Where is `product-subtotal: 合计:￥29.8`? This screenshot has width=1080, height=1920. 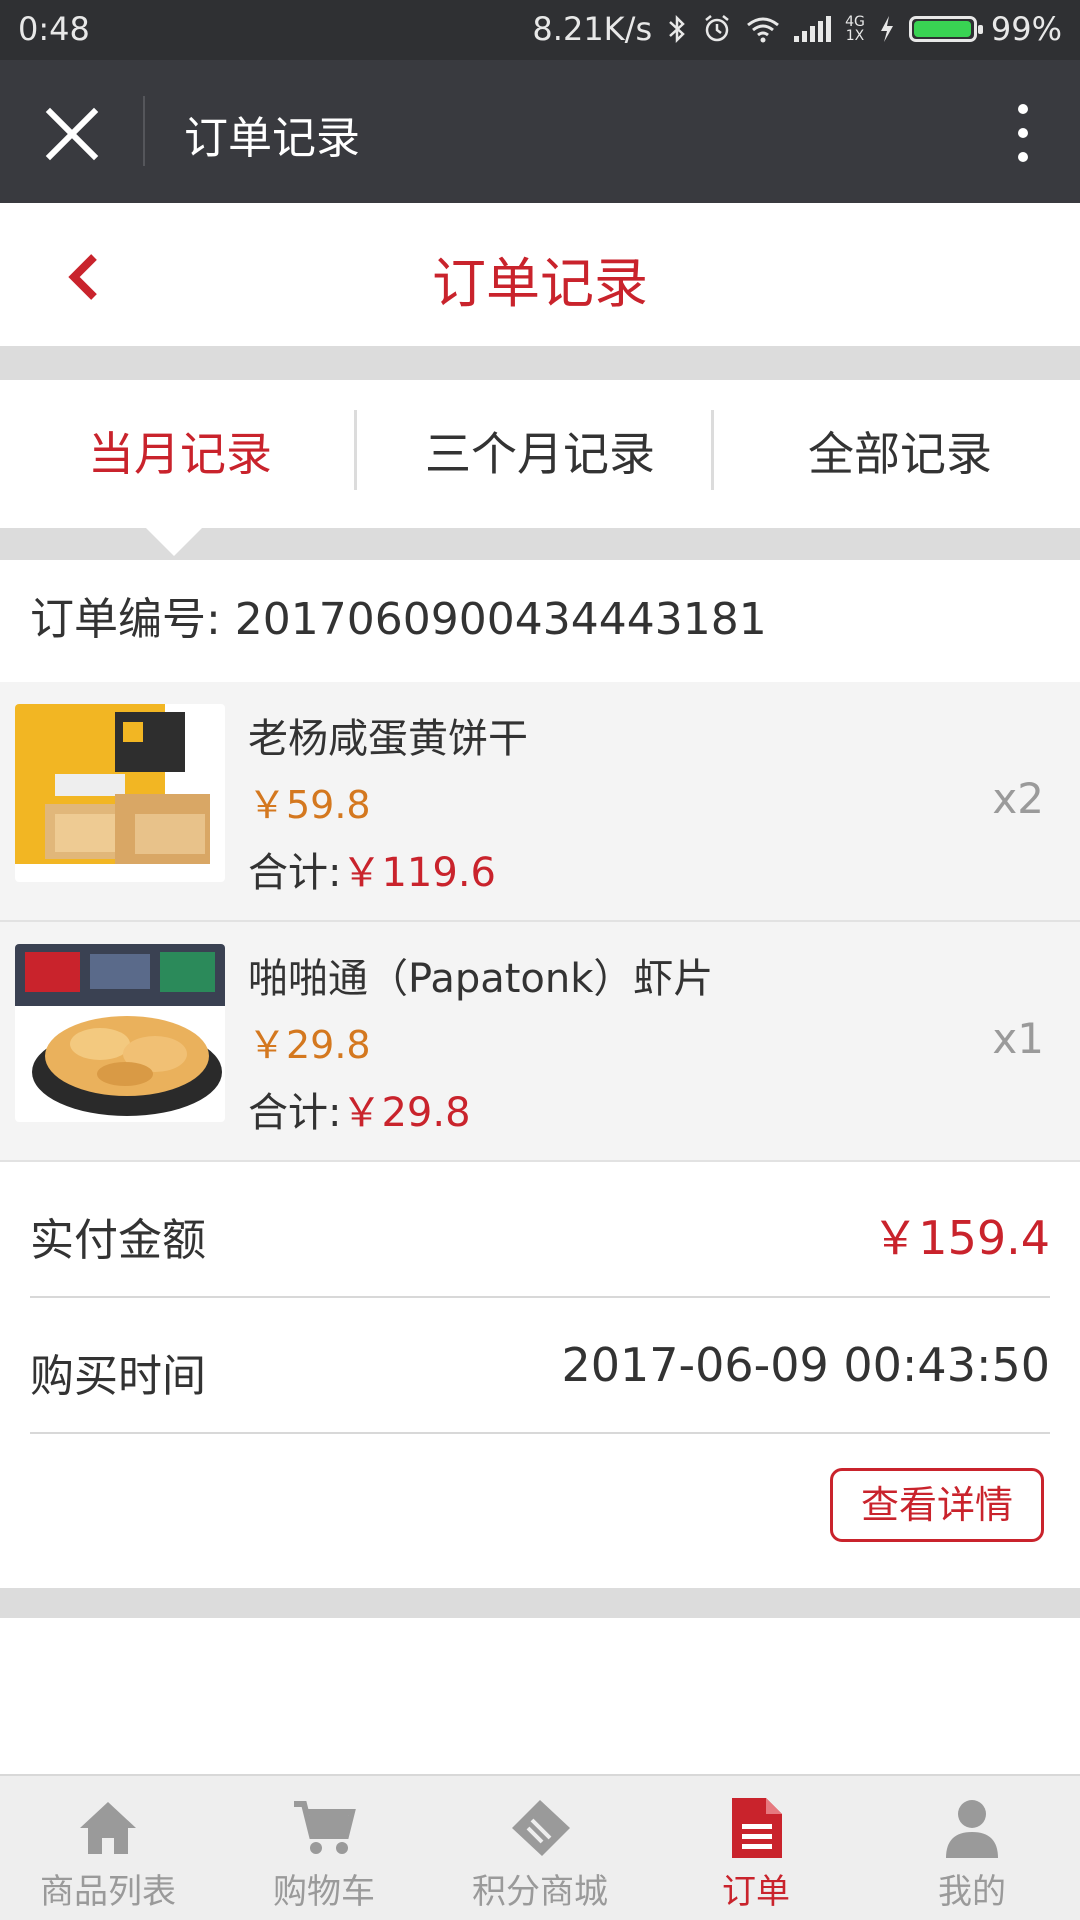 product-subtotal: 合计:￥29.8 is located at coordinates (359, 1109).